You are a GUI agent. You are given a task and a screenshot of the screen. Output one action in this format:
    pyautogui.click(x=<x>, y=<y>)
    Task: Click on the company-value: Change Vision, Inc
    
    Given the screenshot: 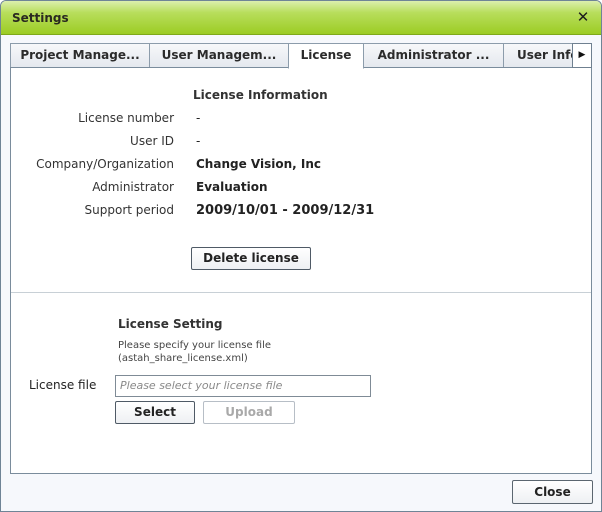 What is the action you would take?
    pyautogui.click(x=258, y=164)
    